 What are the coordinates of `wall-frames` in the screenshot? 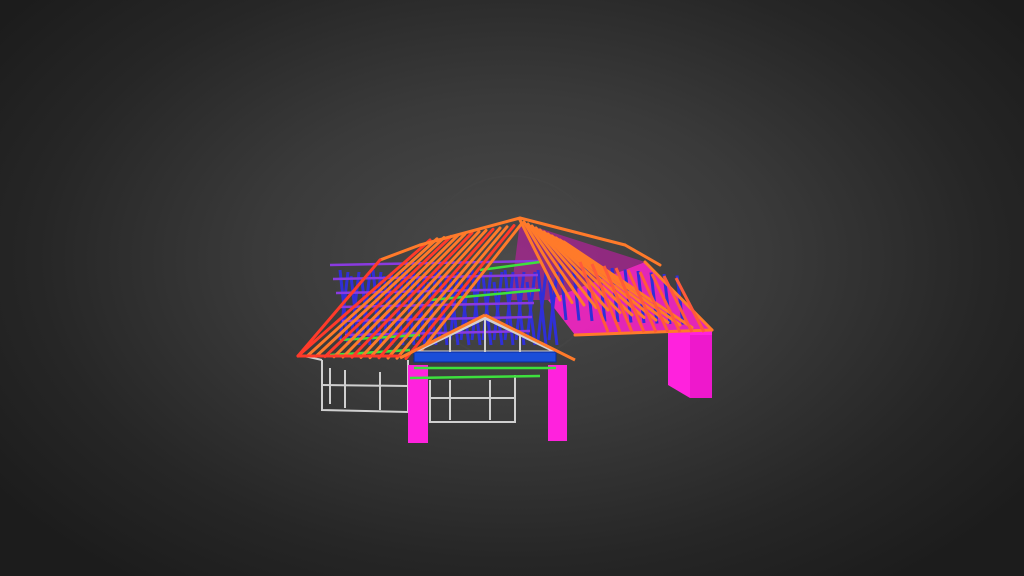 It's located at (407, 388).